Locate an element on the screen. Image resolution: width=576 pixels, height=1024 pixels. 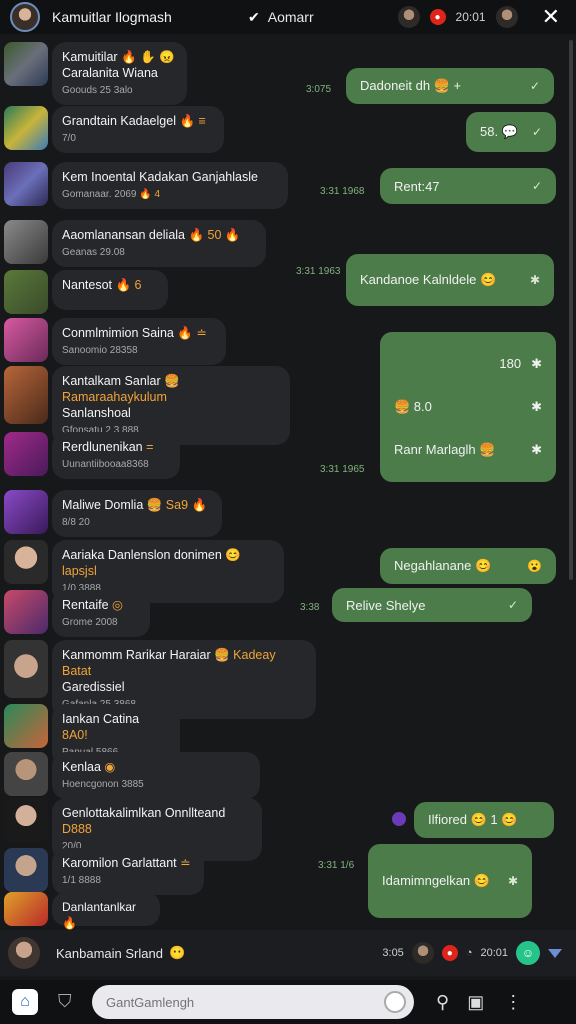
outgoing-bubble: 58. 💬 ✓ is located at coordinates (511, 132).